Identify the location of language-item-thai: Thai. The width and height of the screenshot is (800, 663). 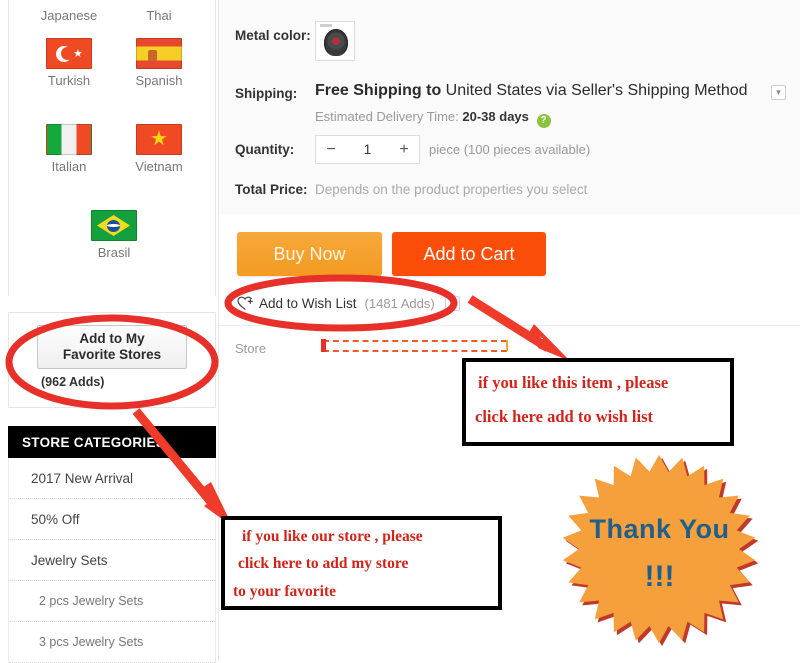
(159, 16).